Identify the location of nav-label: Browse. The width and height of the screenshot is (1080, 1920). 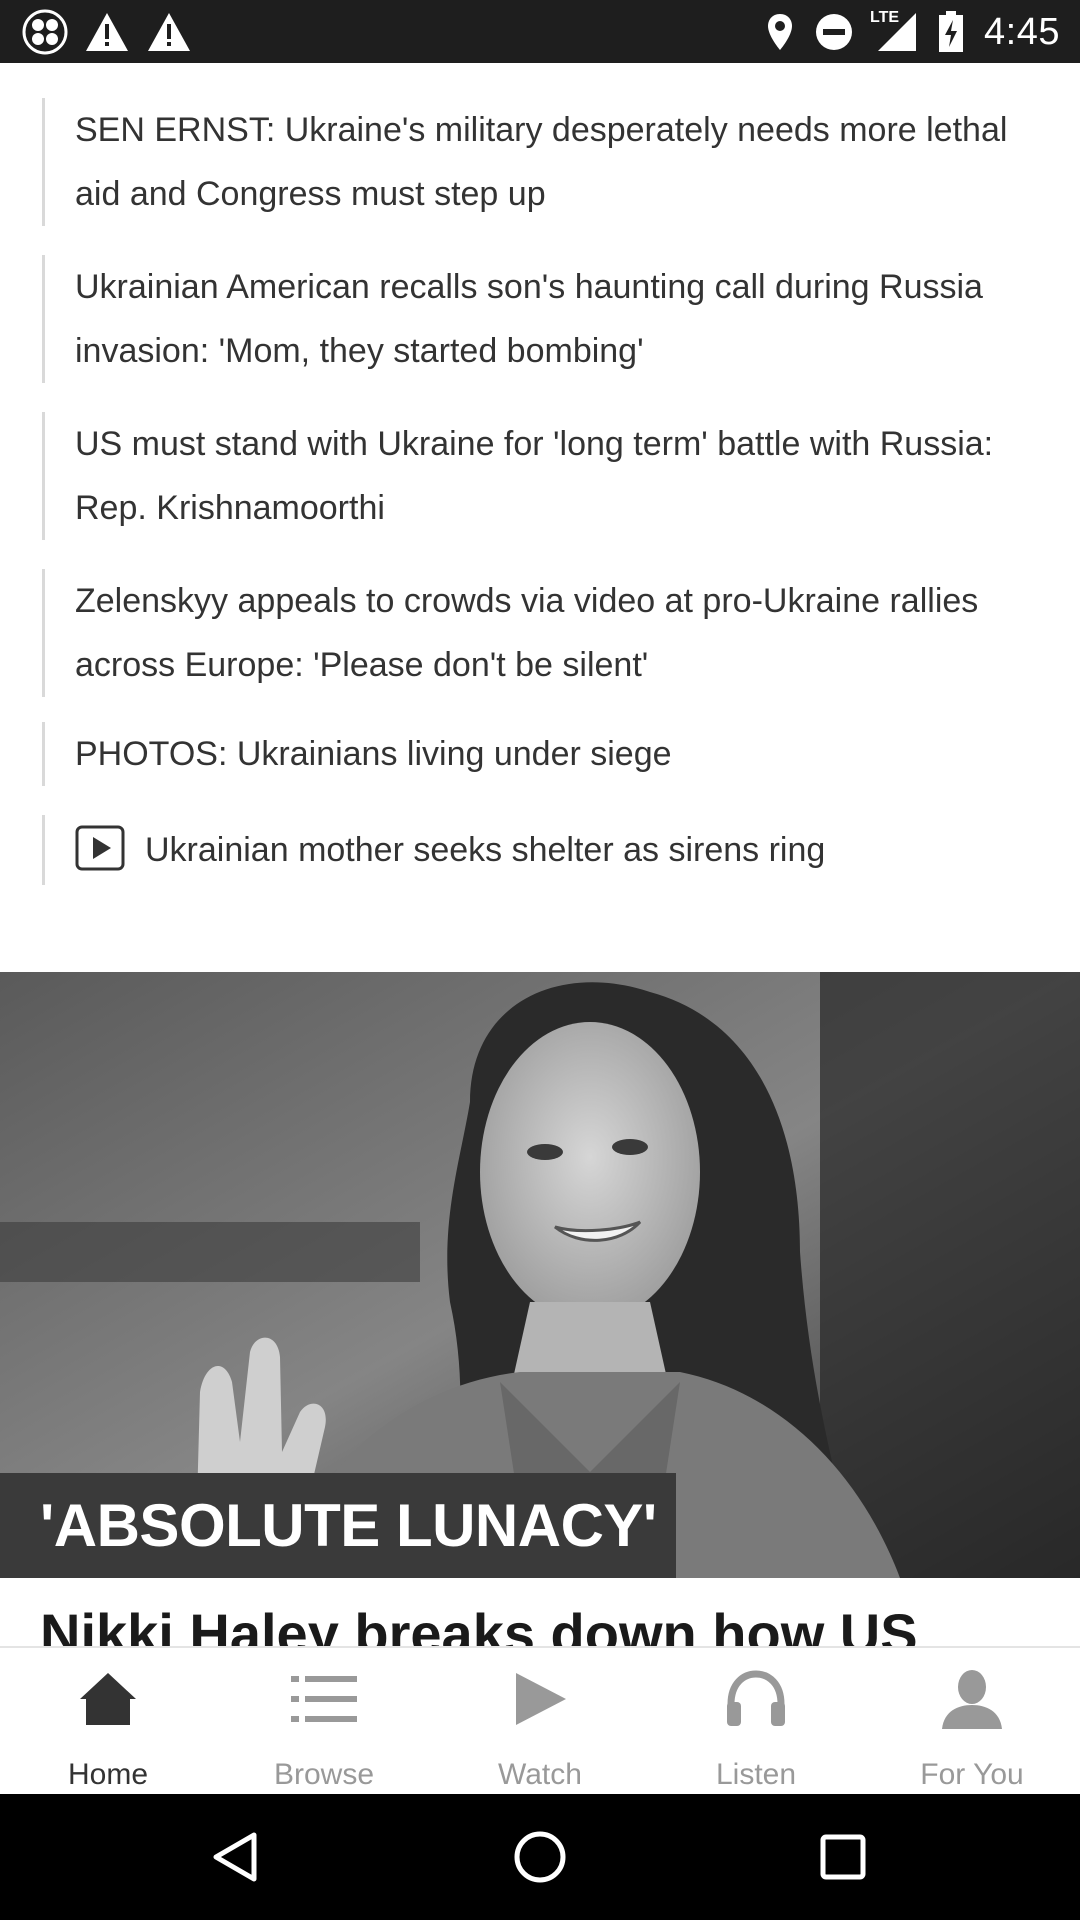
(324, 1774).